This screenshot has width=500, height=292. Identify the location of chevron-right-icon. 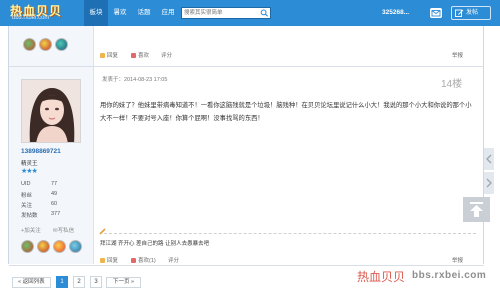
(489, 183).